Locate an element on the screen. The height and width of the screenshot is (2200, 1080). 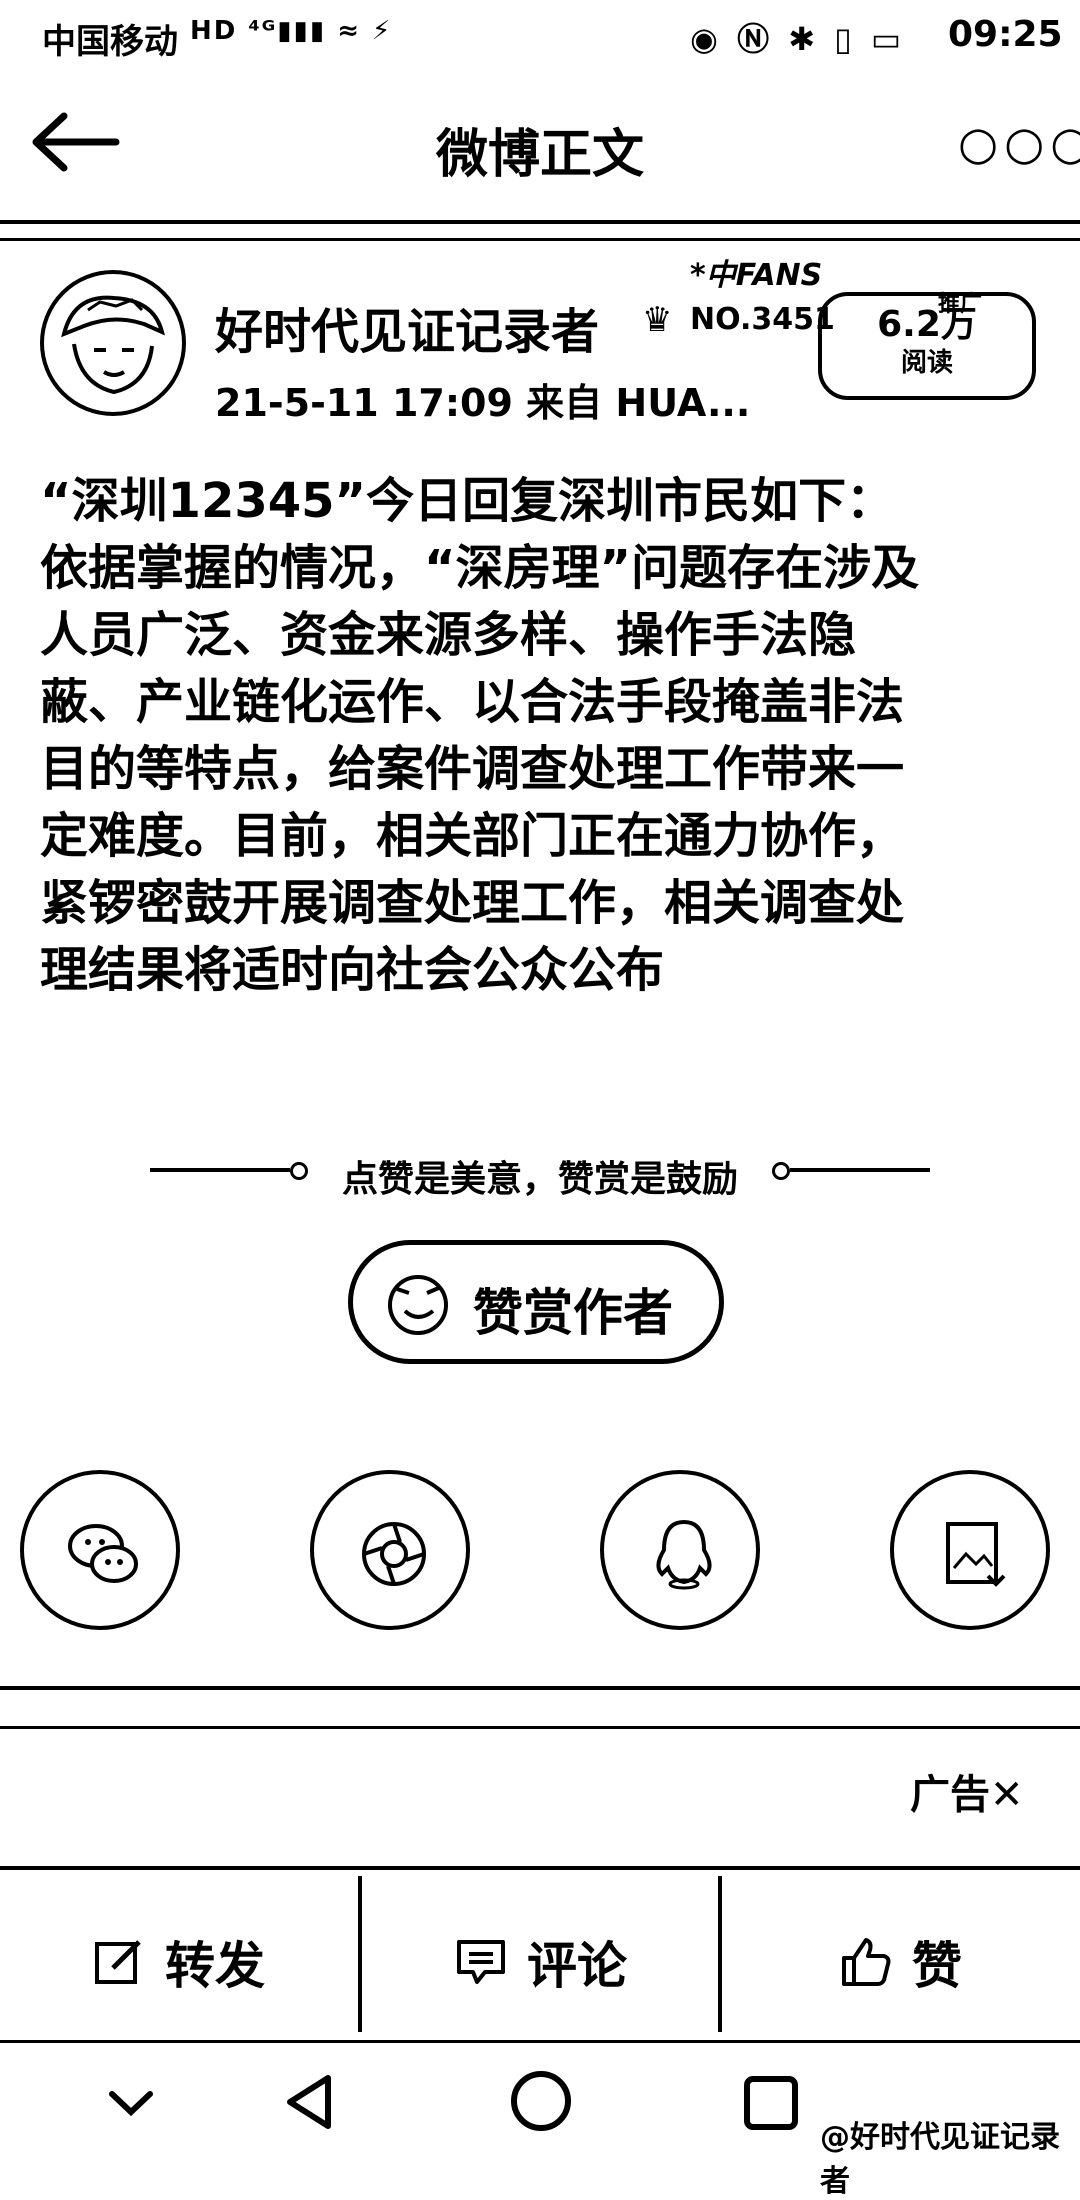
nav-back-icon is located at coordinates (310, 2102).